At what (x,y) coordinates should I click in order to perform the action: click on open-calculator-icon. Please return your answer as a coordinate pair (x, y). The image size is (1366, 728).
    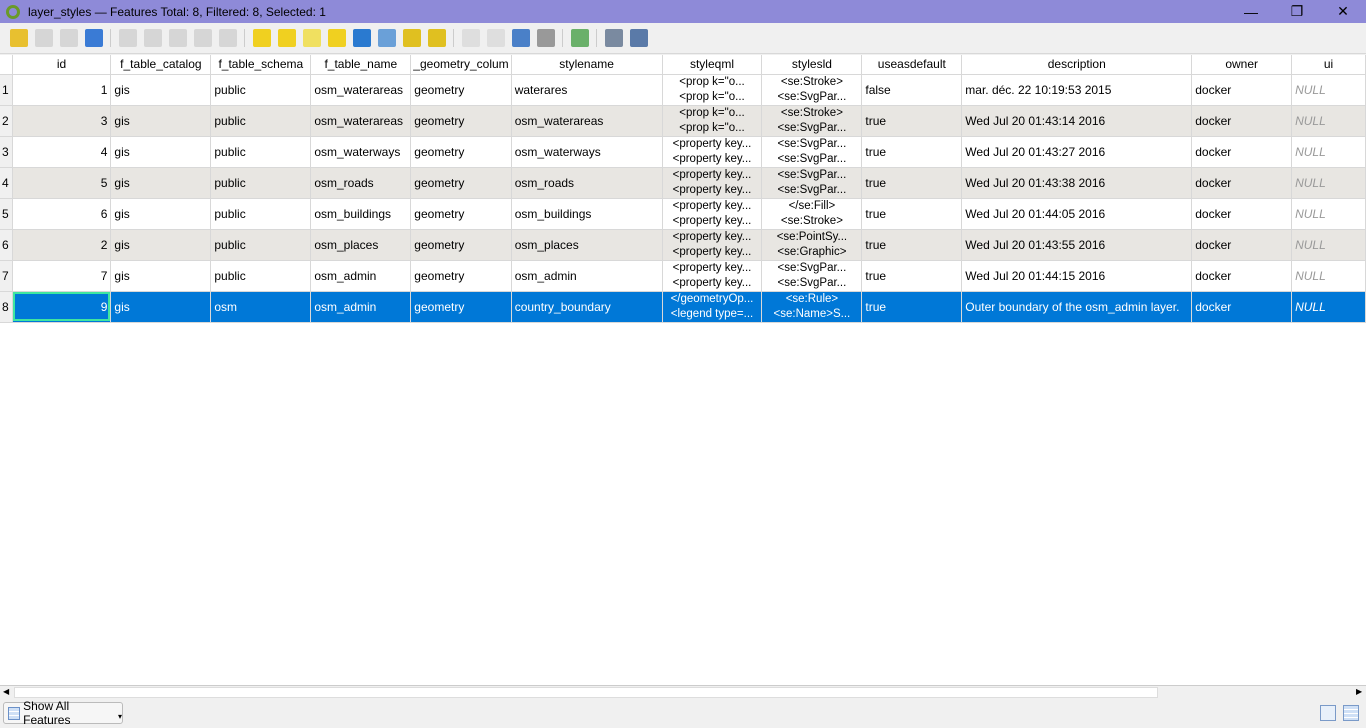
    Looking at the image, I should click on (545, 38).